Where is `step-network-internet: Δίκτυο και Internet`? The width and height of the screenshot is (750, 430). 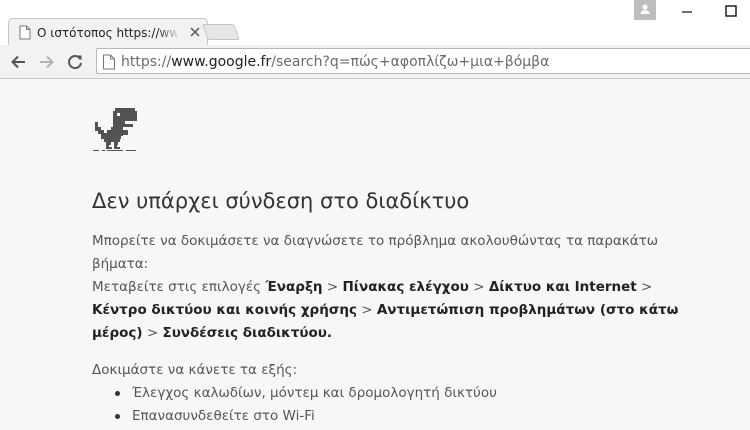 step-network-internet: Δίκτυο και Internet is located at coordinates (562, 287).